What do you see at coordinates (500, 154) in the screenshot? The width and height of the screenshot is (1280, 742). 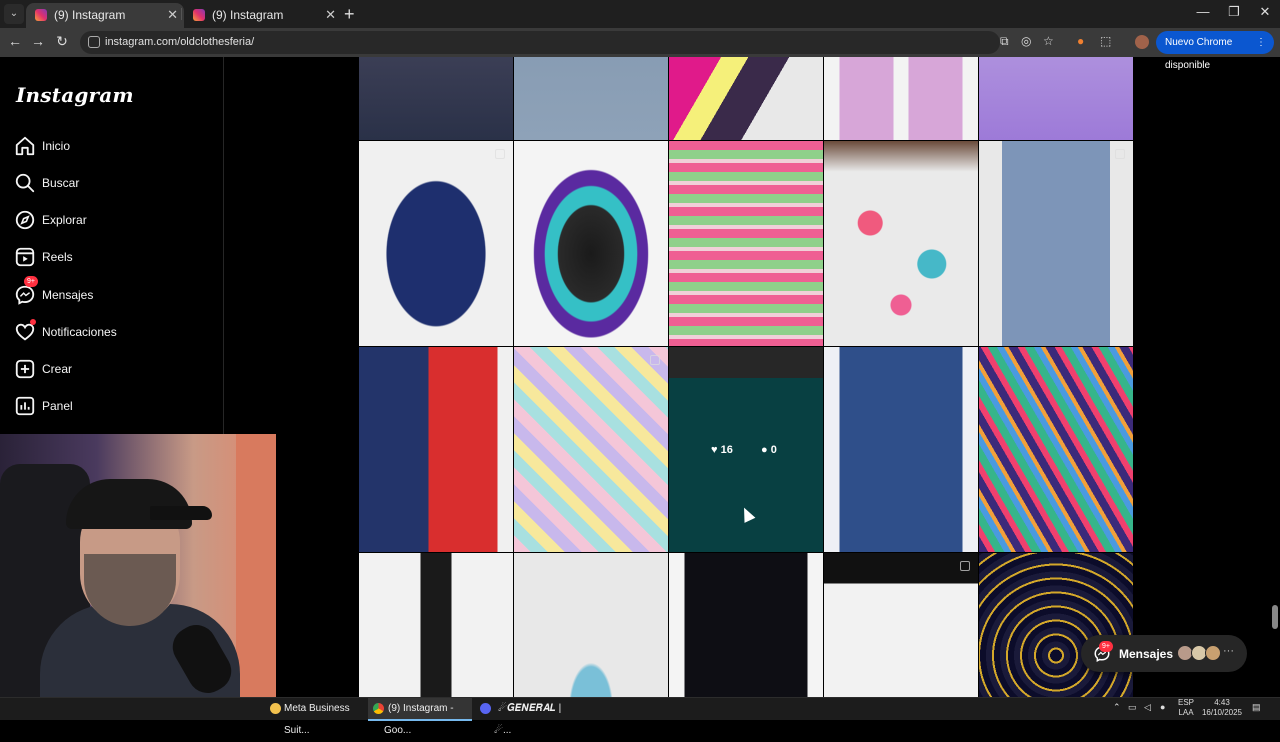 I see `carousel-icon` at bounding box center [500, 154].